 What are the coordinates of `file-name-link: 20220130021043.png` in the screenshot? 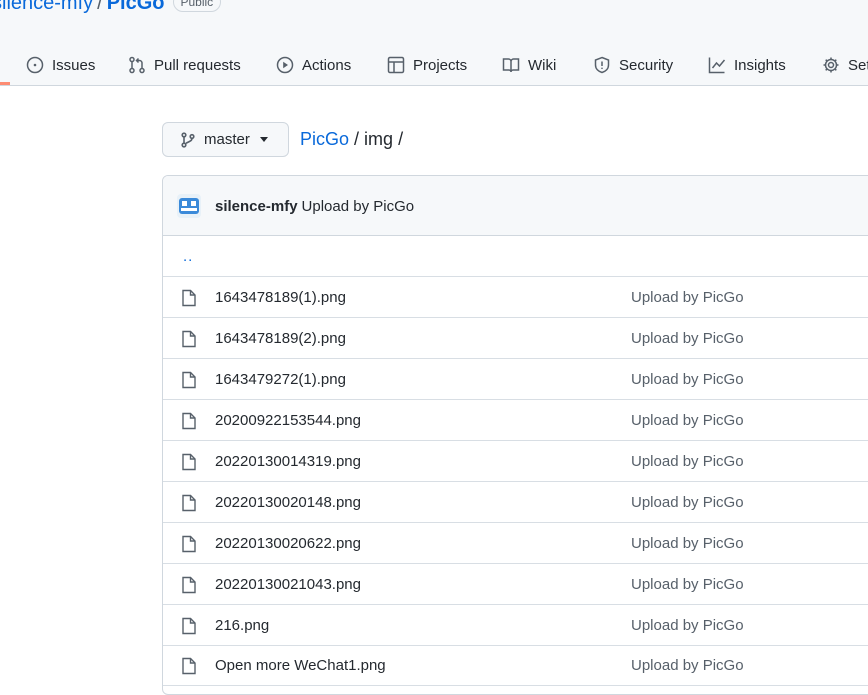 It's located at (288, 584).